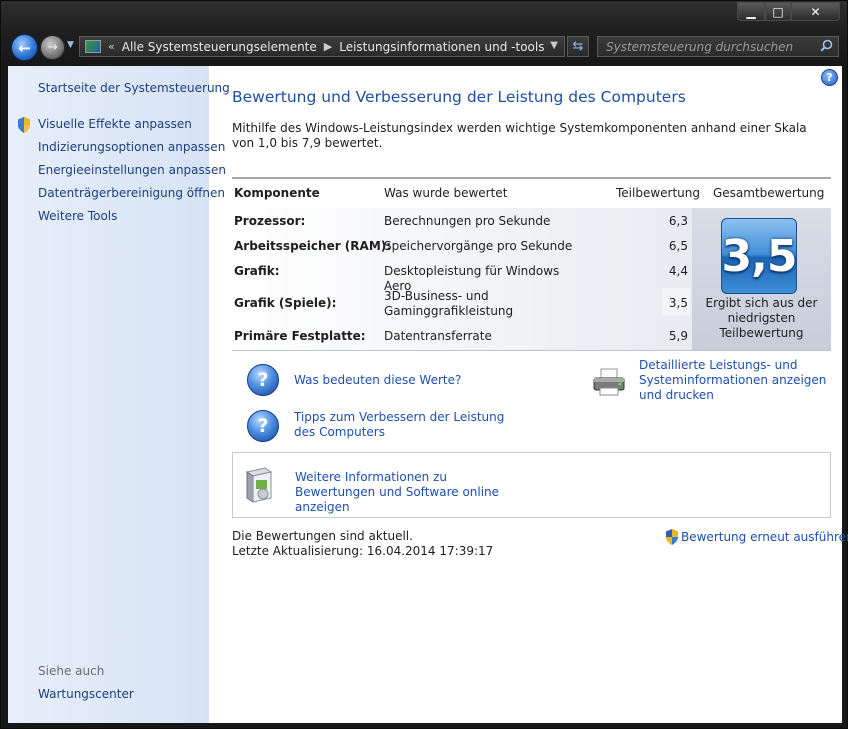  What do you see at coordinates (322, 536) in the screenshot?
I see `status-current: Die Bewertungen sind aktuell.` at bounding box center [322, 536].